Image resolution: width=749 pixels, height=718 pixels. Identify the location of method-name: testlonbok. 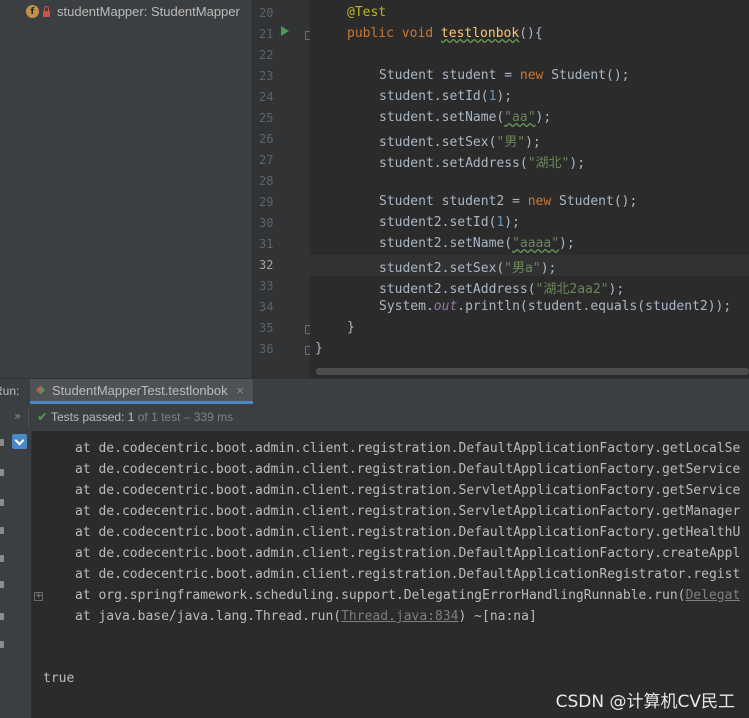
(480, 33).